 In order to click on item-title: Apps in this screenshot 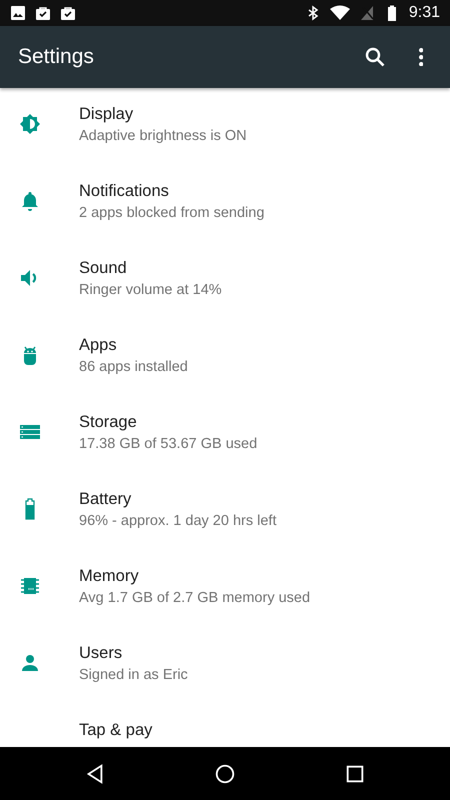, I will do `click(98, 345)`.